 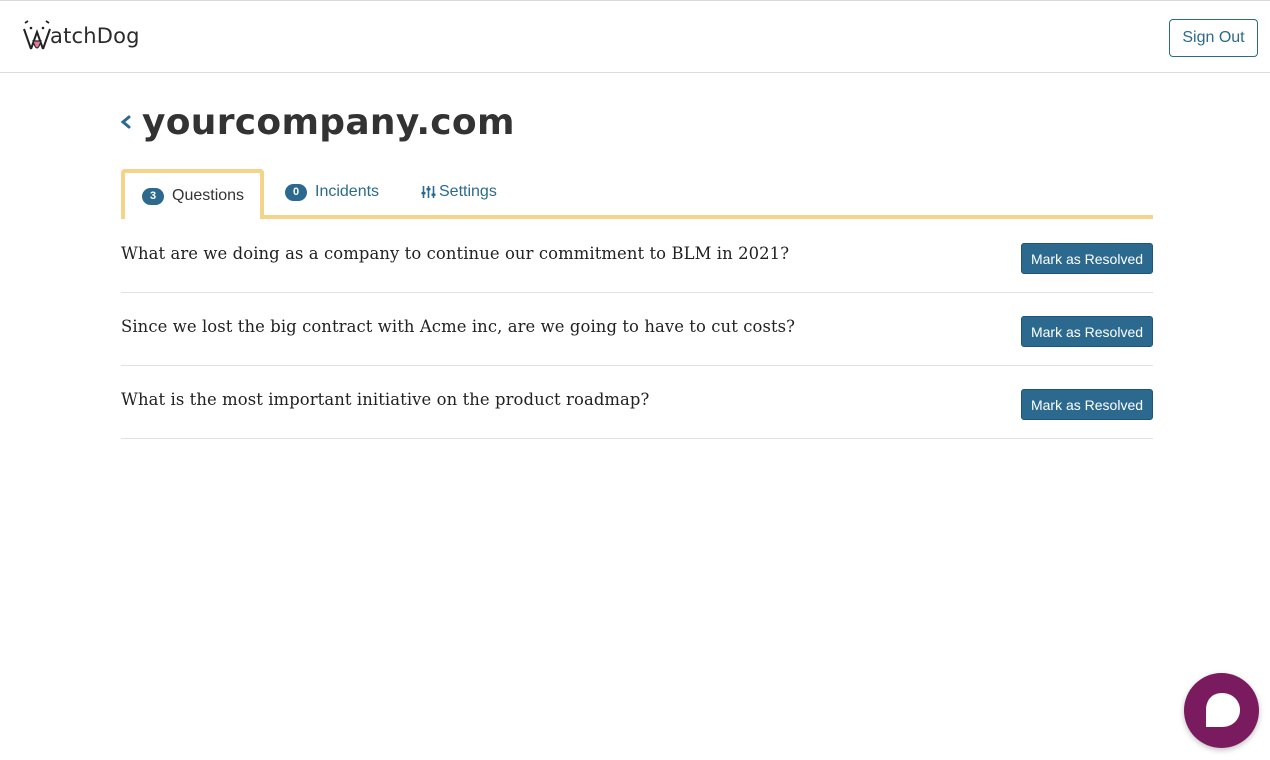 I want to click on tab-settings: Settings, so click(x=459, y=192).